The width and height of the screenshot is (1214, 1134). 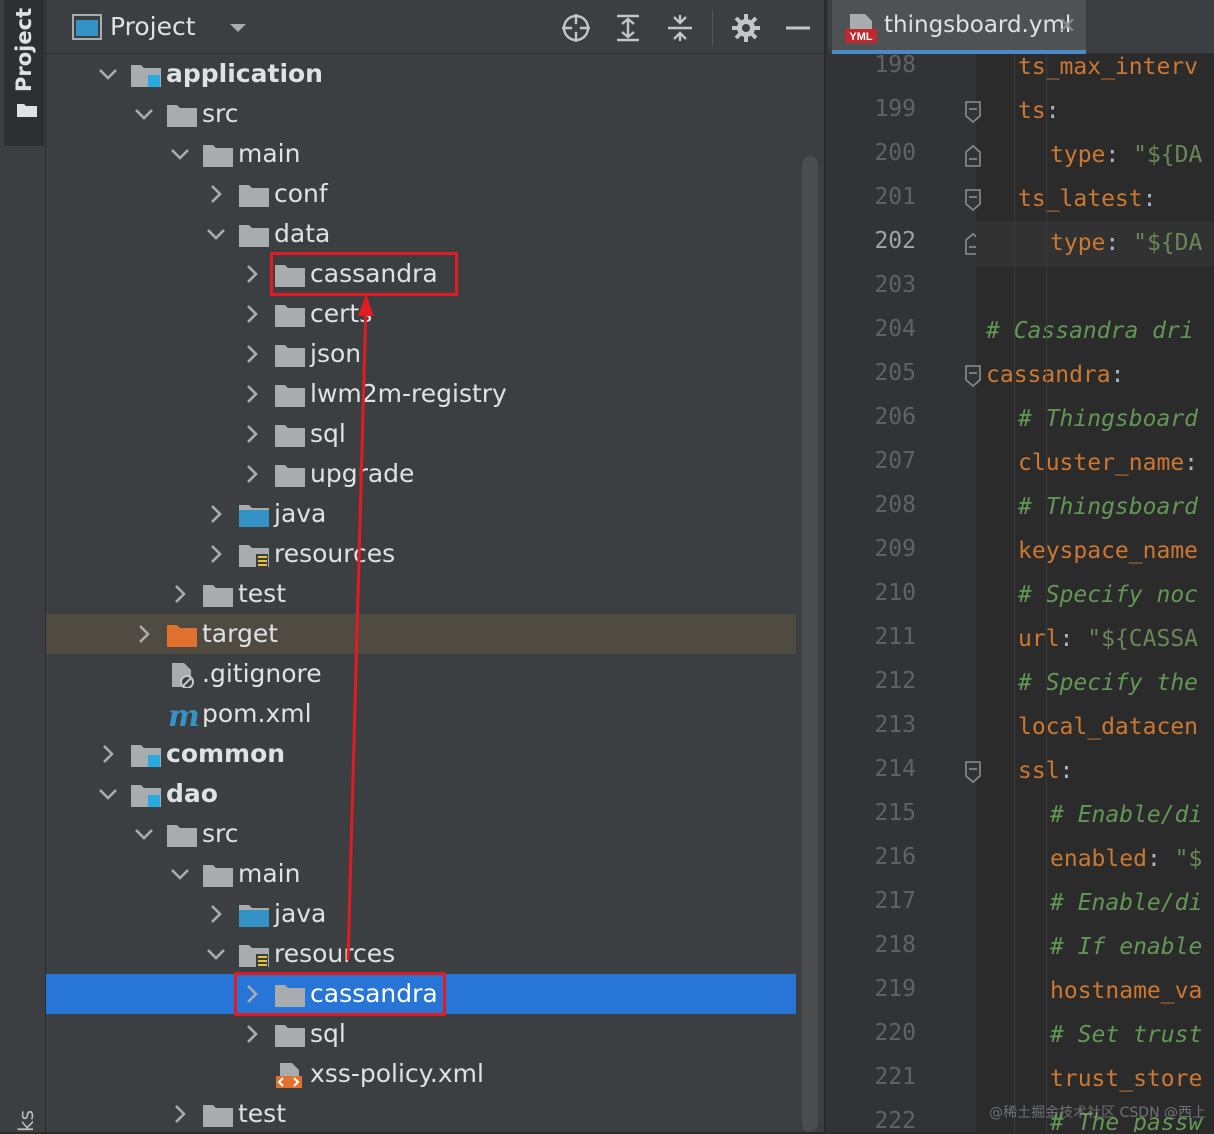 What do you see at coordinates (1032, 111) in the screenshot?
I see `yaml-key: ts` at bounding box center [1032, 111].